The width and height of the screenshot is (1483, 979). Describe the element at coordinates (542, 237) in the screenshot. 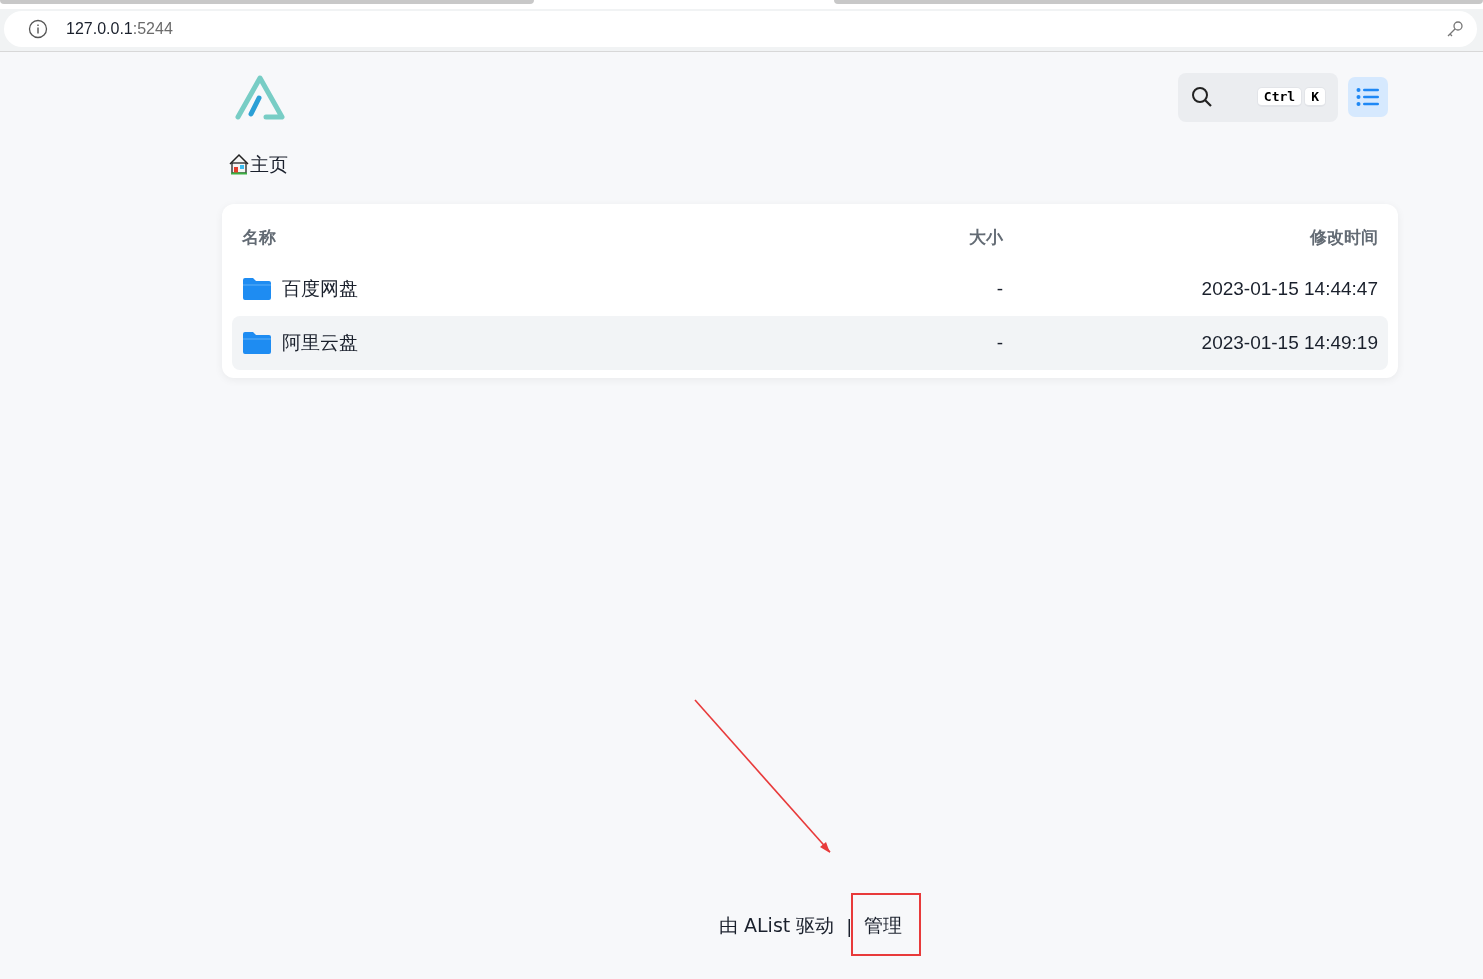

I see `name-column-header: 名称` at that location.